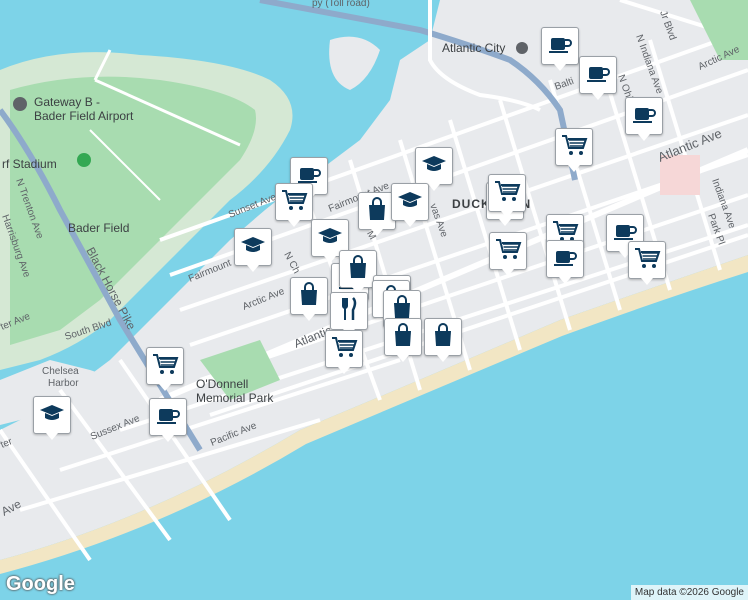 The width and height of the screenshot is (748, 600). What do you see at coordinates (522, 48) in the screenshot?
I see `train-station-icon` at bounding box center [522, 48].